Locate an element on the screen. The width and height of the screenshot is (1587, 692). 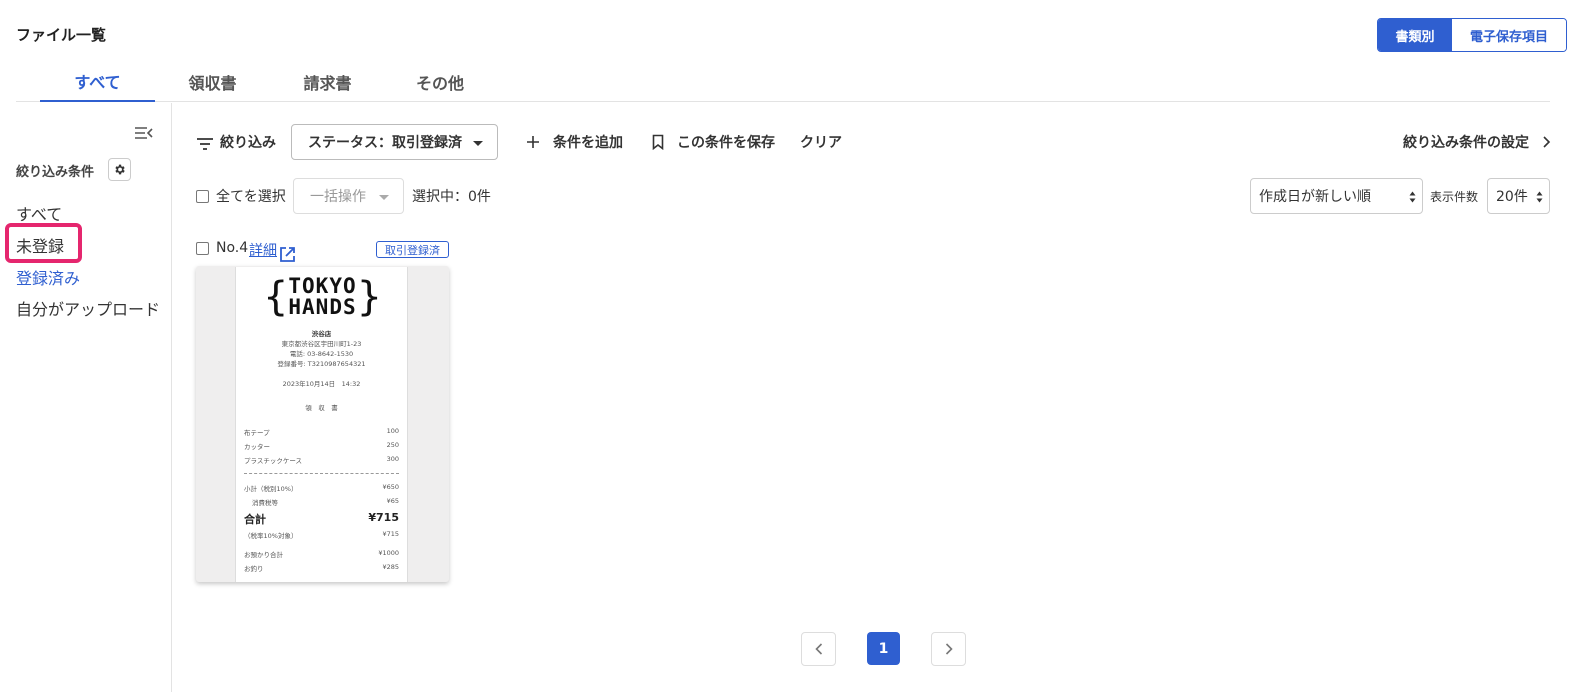
select-all-checkbox is located at coordinates (202, 196).